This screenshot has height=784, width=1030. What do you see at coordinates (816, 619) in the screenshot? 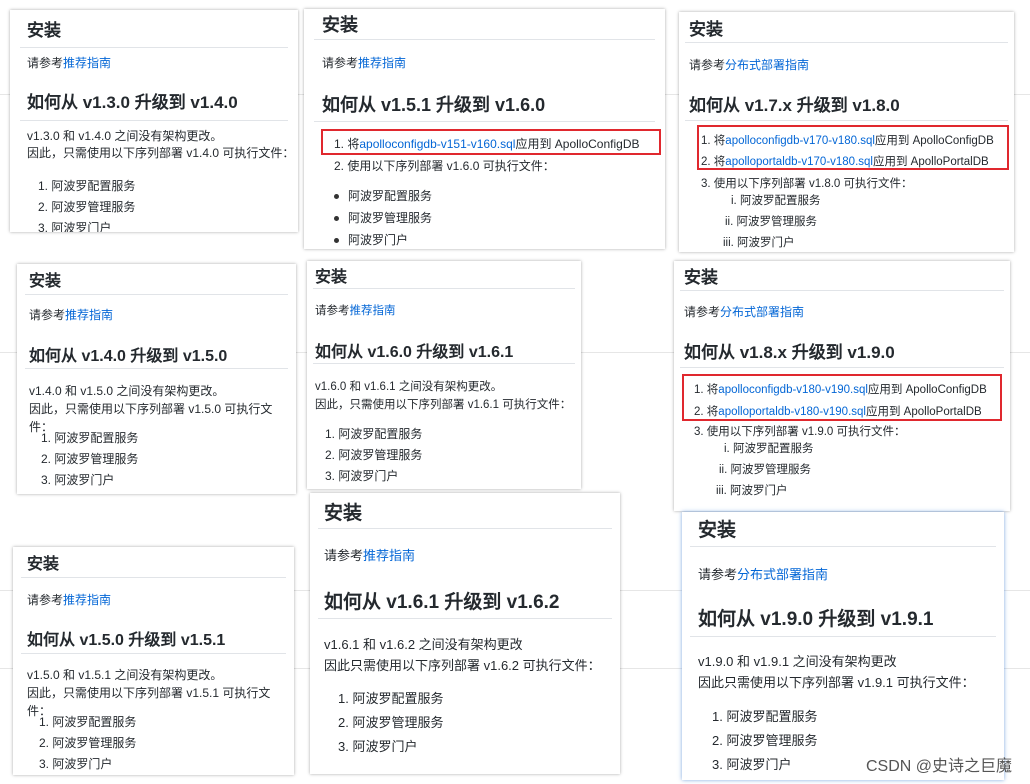
I see `upgrade-heading: 如何从 v1.9.0 升级到 v1.9.1` at bounding box center [816, 619].